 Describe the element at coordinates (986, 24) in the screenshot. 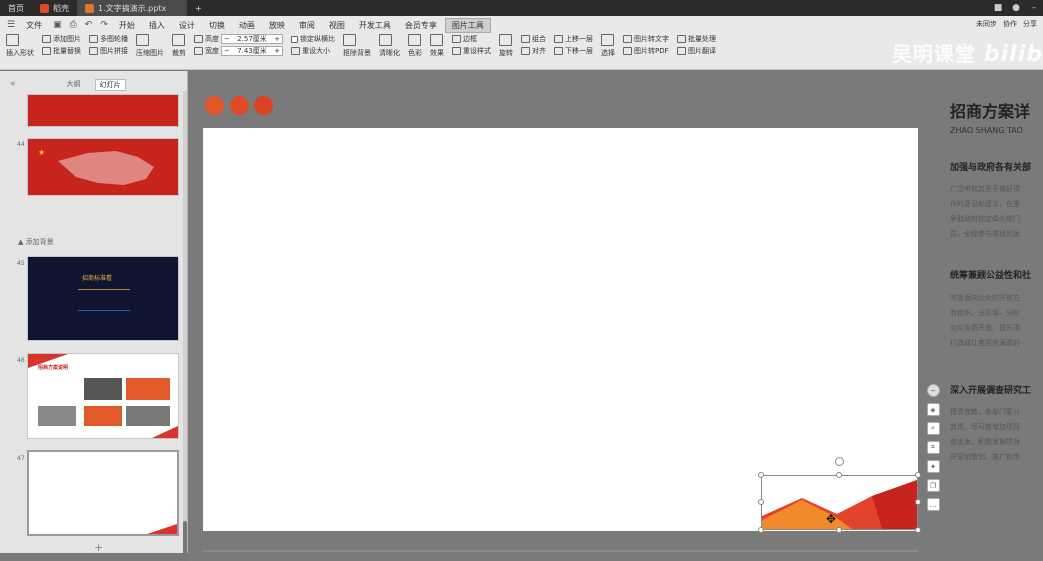

I see `sync-status: 未同步` at that location.